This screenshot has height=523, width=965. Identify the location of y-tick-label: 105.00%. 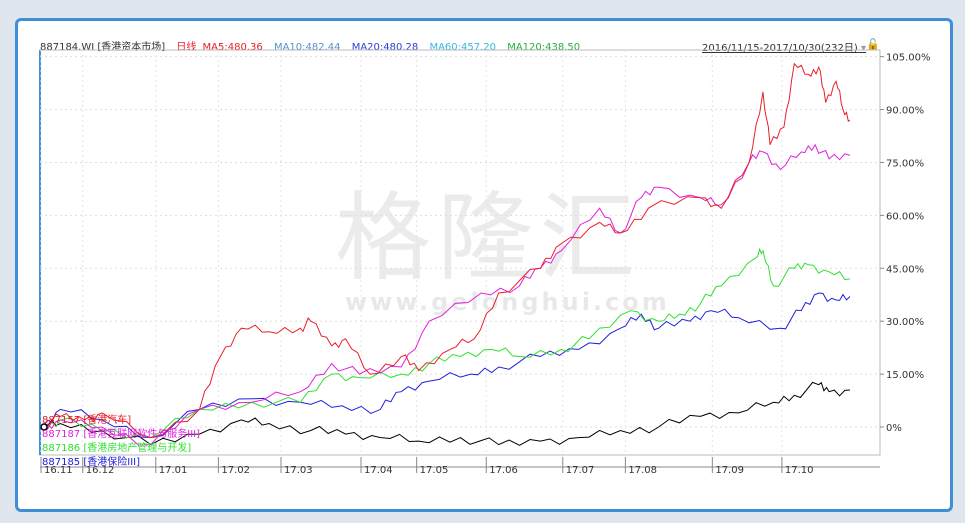
(908, 58).